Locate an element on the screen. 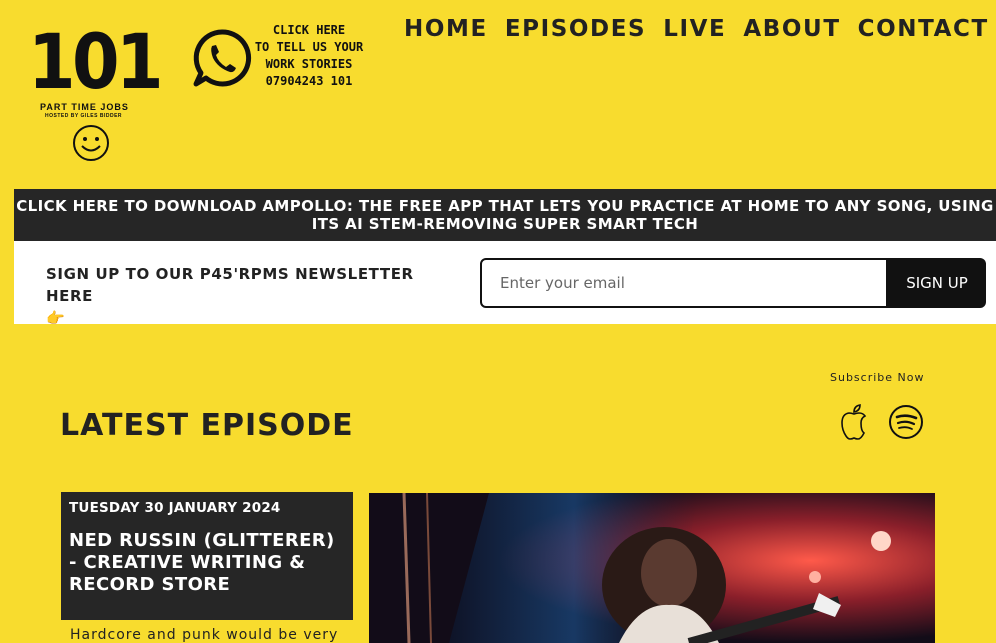  episode-date: TUESDAY 30 JANUARY 2024 is located at coordinates (175, 508).